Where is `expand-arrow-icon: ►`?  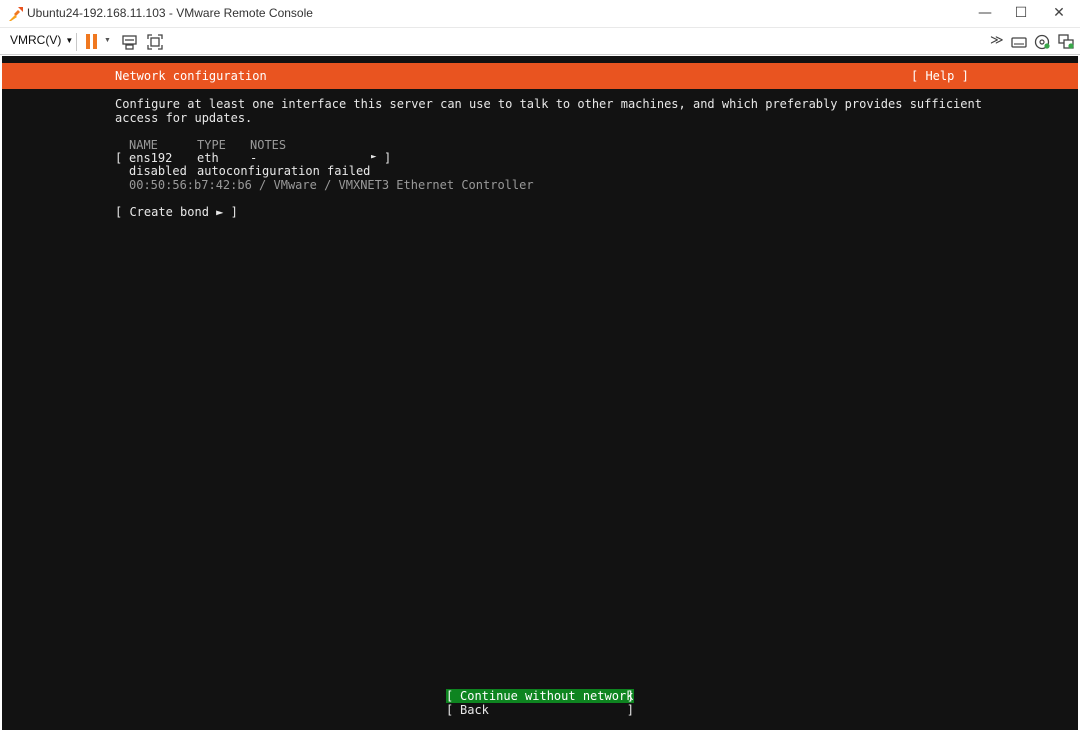
expand-arrow-icon: ► is located at coordinates (373, 157).